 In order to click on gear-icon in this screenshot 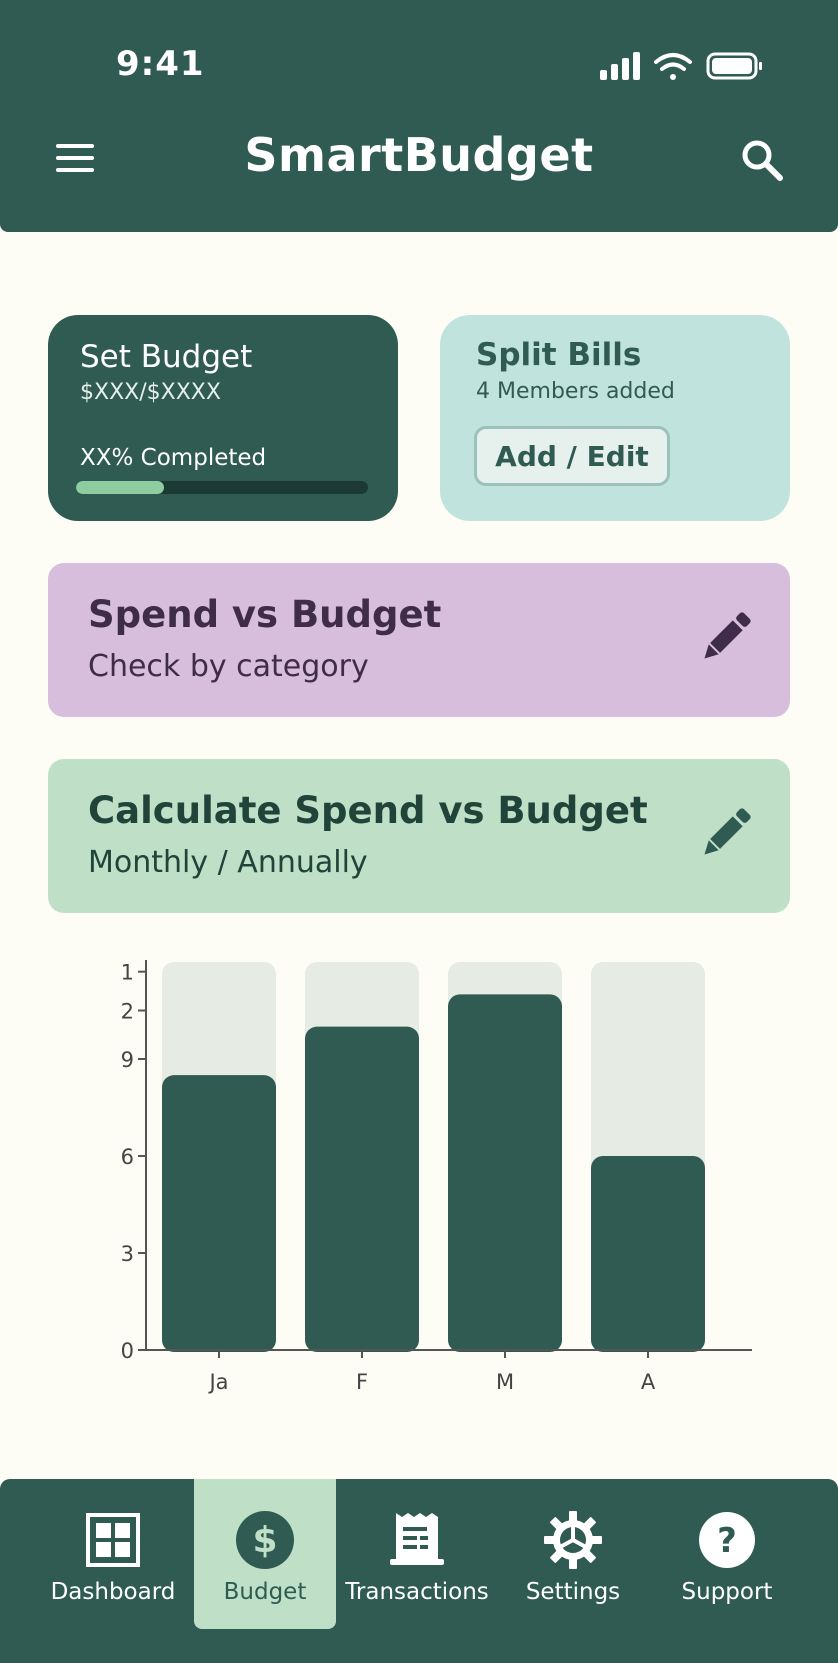, I will do `click(573, 1540)`.